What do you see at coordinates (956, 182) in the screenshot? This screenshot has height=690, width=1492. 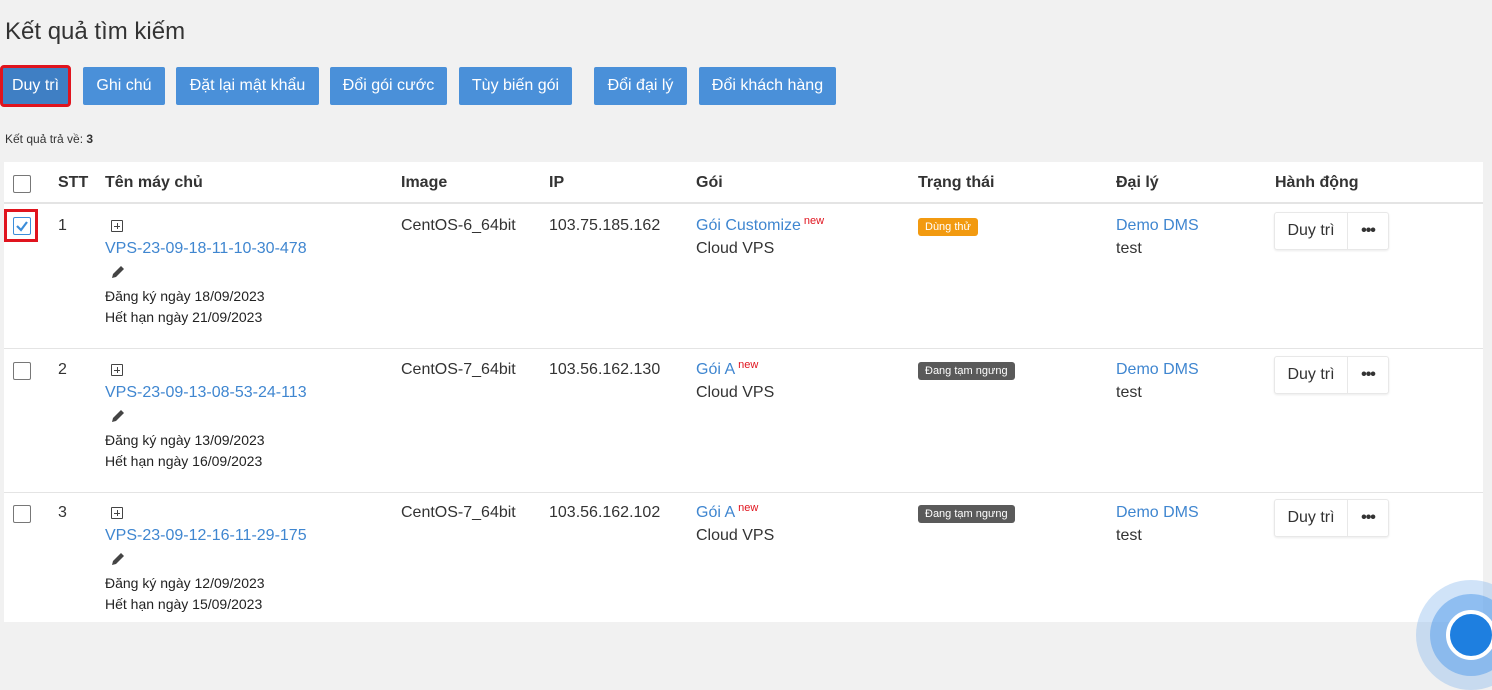 I see `header-status: Trạng thái` at bounding box center [956, 182].